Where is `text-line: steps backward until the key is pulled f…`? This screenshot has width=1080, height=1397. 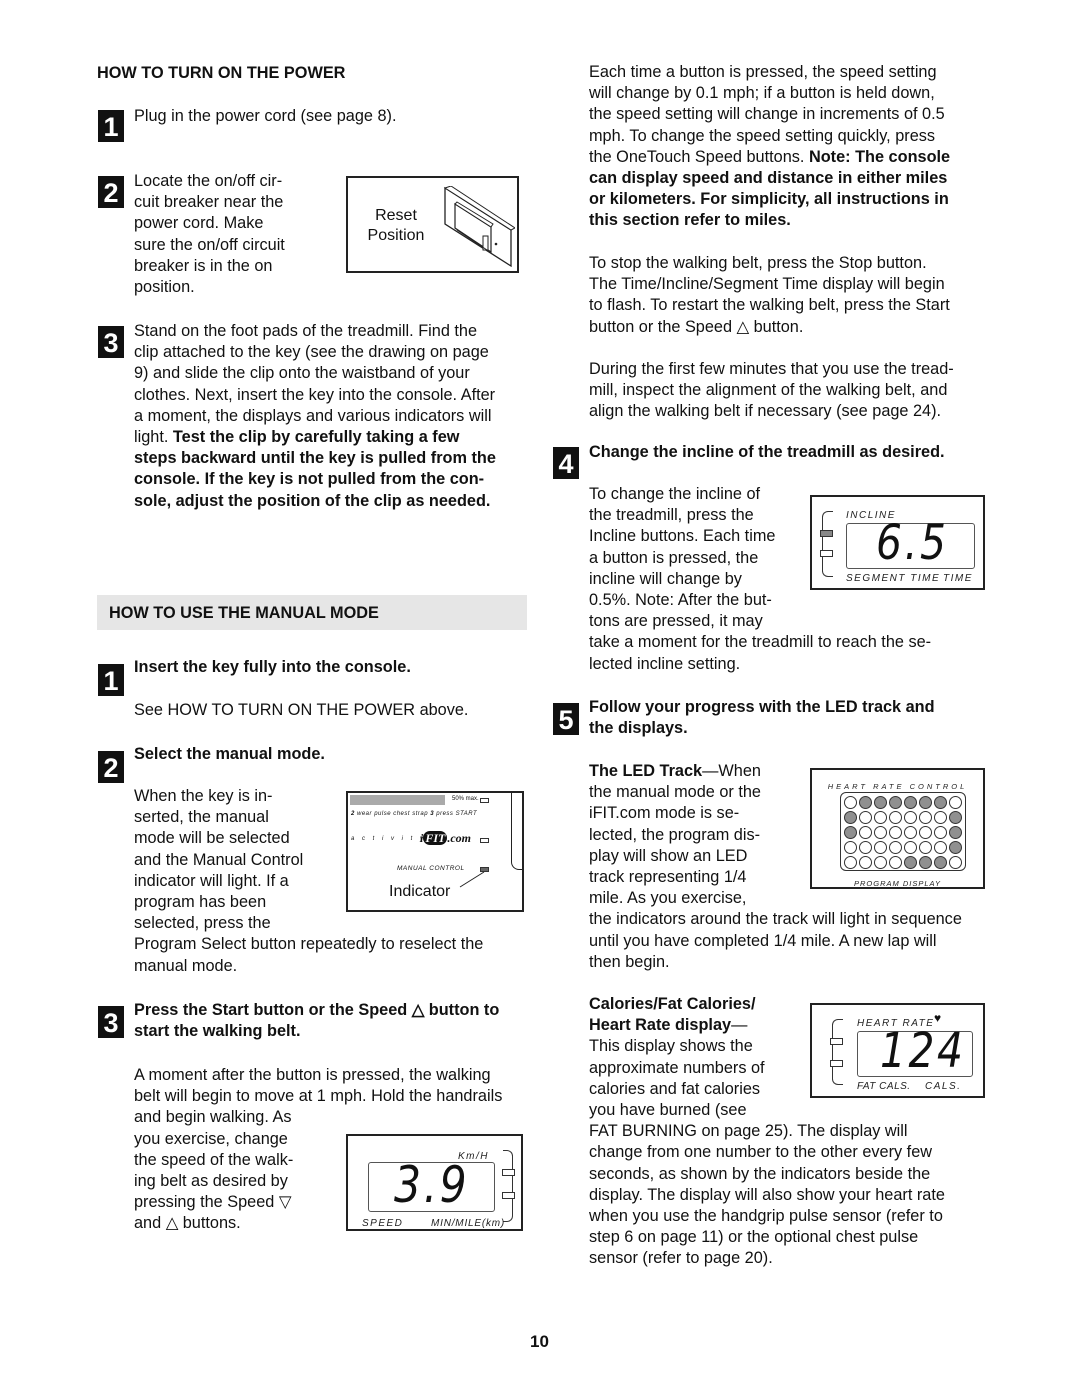 text-line: steps backward until the key is pulled f… is located at coordinates (315, 458).